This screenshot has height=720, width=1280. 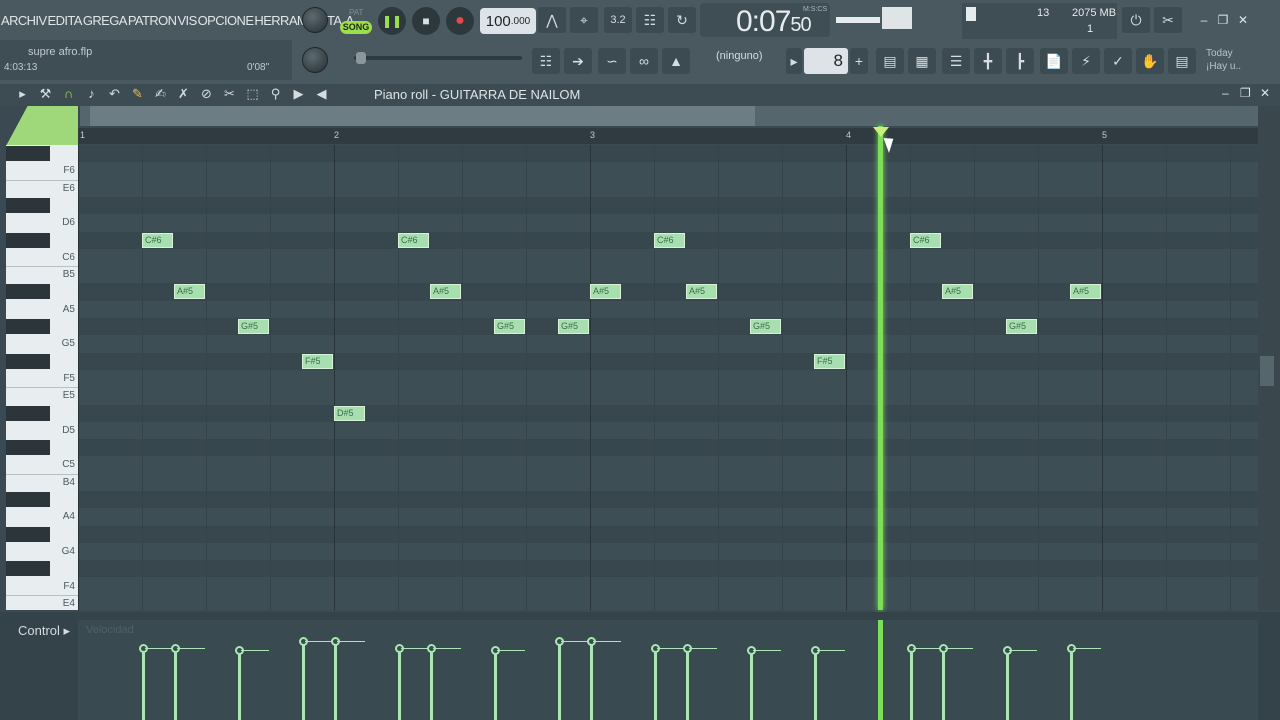 I want to click on magnet-icon: ∩, so click(x=68, y=94).